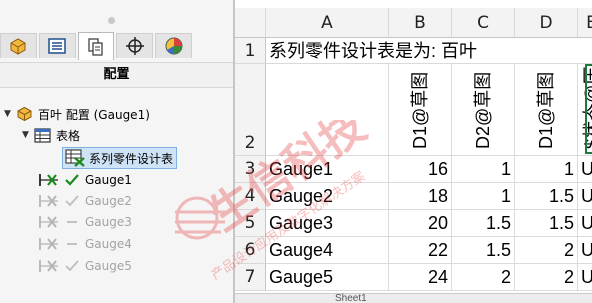  I want to click on tab-property-manager, so click(57, 45).